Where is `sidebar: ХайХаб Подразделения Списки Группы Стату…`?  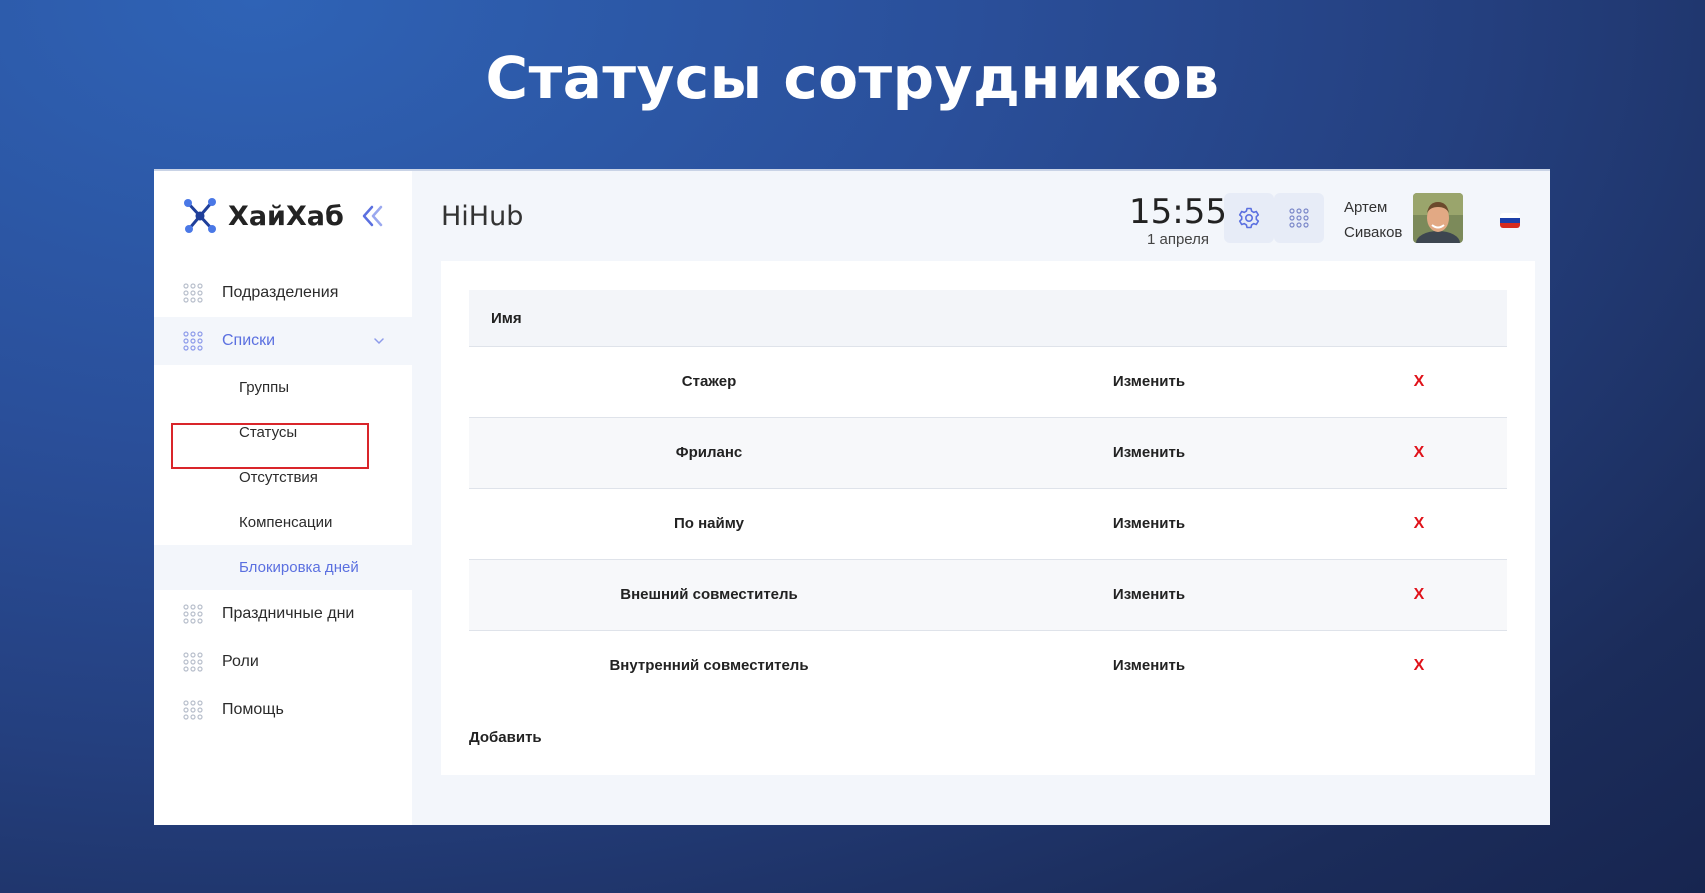 sidebar: ХайХаб Подразделения Списки Группы Стату… is located at coordinates (283, 498).